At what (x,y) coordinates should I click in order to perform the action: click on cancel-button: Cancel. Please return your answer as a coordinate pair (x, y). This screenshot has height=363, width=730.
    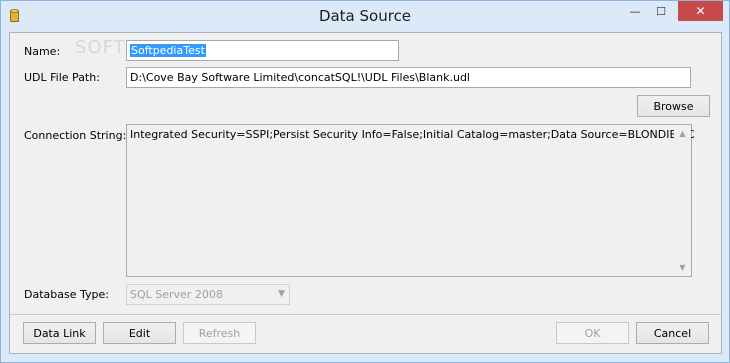
    Looking at the image, I should click on (672, 333).